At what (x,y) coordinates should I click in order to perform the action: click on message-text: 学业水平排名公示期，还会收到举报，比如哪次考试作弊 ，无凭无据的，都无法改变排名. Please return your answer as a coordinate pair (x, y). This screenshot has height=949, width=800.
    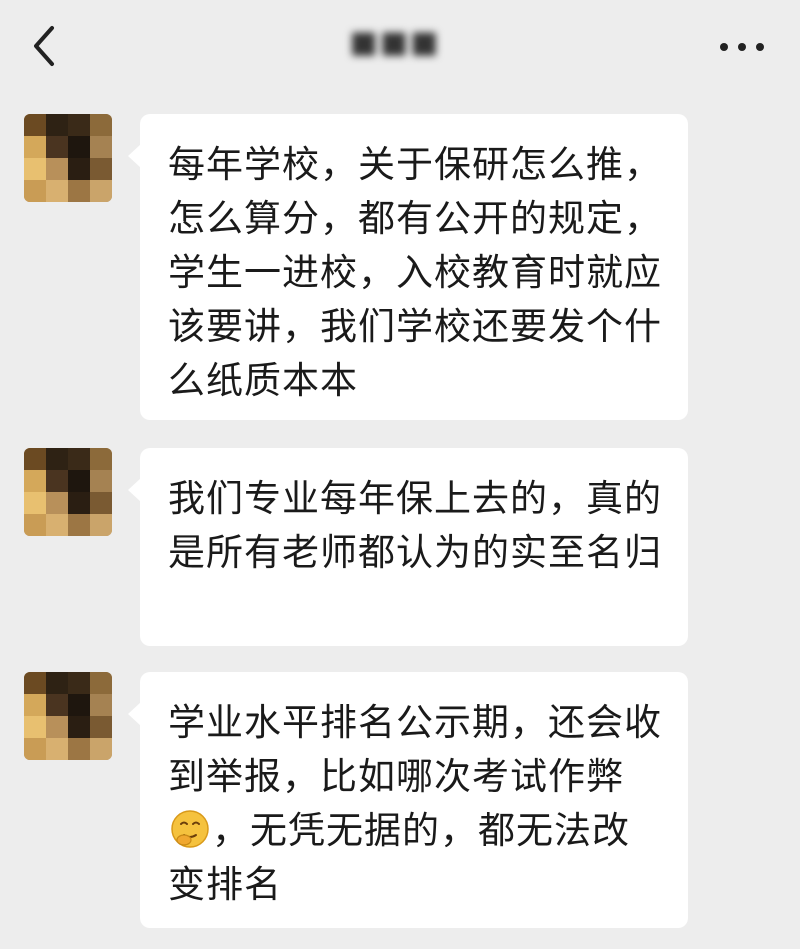
    Looking at the image, I should click on (415, 804).